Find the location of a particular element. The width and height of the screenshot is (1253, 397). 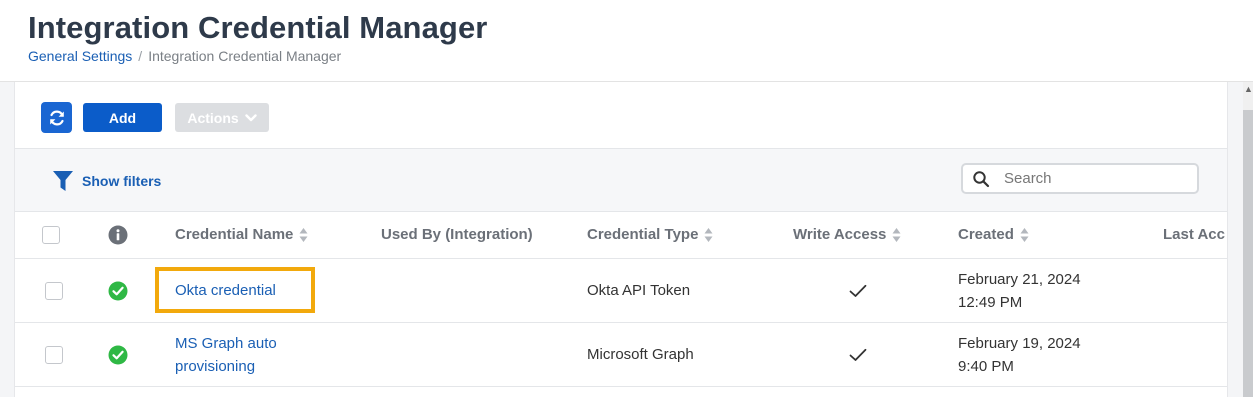

search-box is located at coordinates (1080, 178).